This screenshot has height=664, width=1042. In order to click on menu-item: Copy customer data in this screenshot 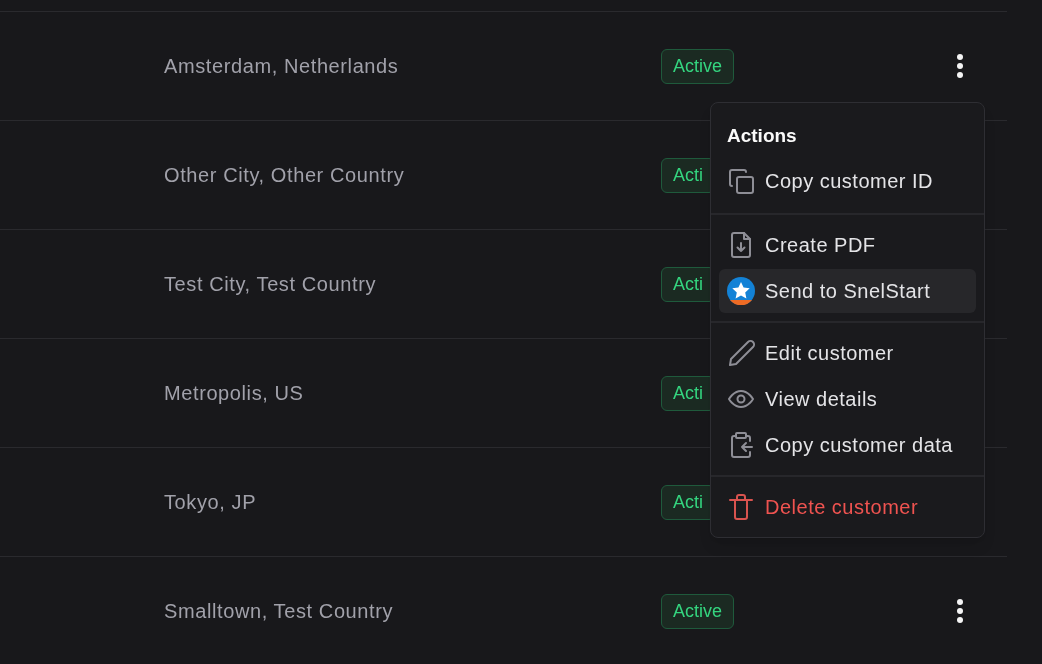, I will do `click(847, 444)`.